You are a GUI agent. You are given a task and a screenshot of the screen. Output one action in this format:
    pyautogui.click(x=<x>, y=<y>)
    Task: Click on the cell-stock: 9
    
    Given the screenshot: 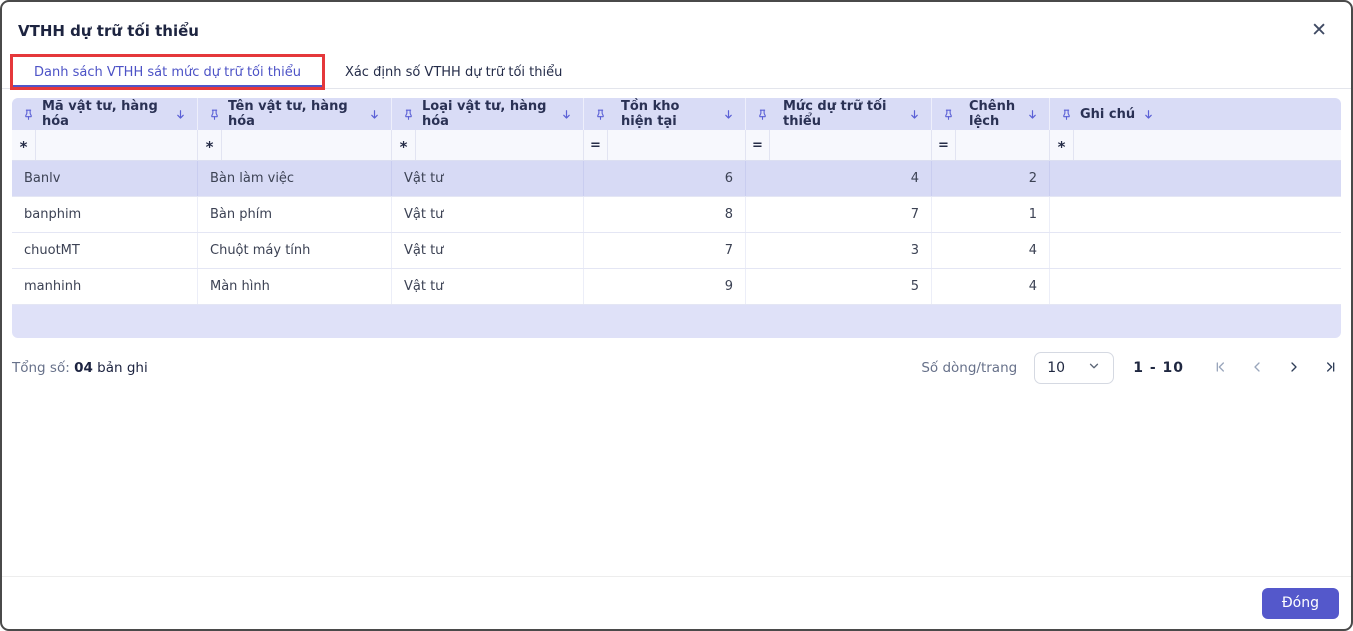 What is the action you would take?
    pyautogui.click(x=665, y=286)
    